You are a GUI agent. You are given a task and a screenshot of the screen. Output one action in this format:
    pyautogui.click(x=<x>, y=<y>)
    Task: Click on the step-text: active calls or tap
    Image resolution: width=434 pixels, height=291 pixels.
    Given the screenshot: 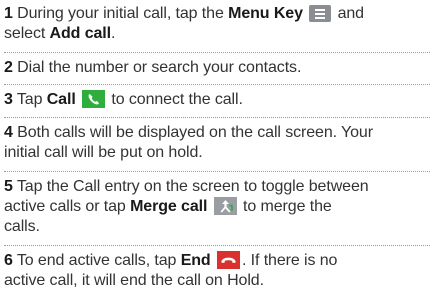 What is the action you would take?
    pyautogui.click(x=67, y=206)
    